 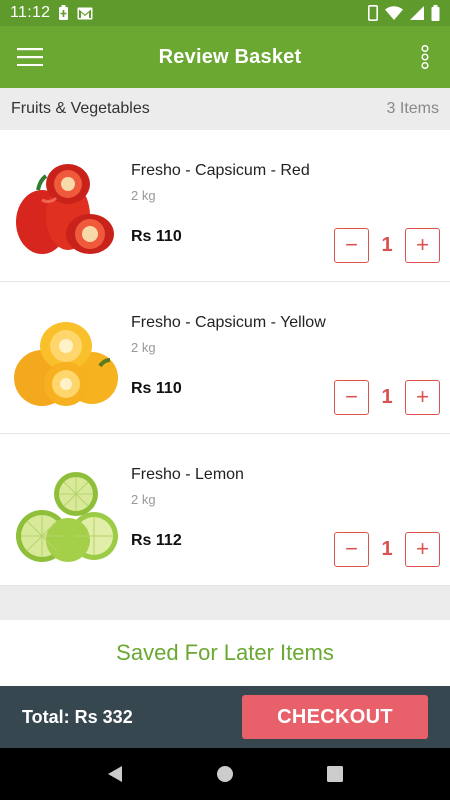 I want to click on wifi-icon, so click(x=394, y=13).